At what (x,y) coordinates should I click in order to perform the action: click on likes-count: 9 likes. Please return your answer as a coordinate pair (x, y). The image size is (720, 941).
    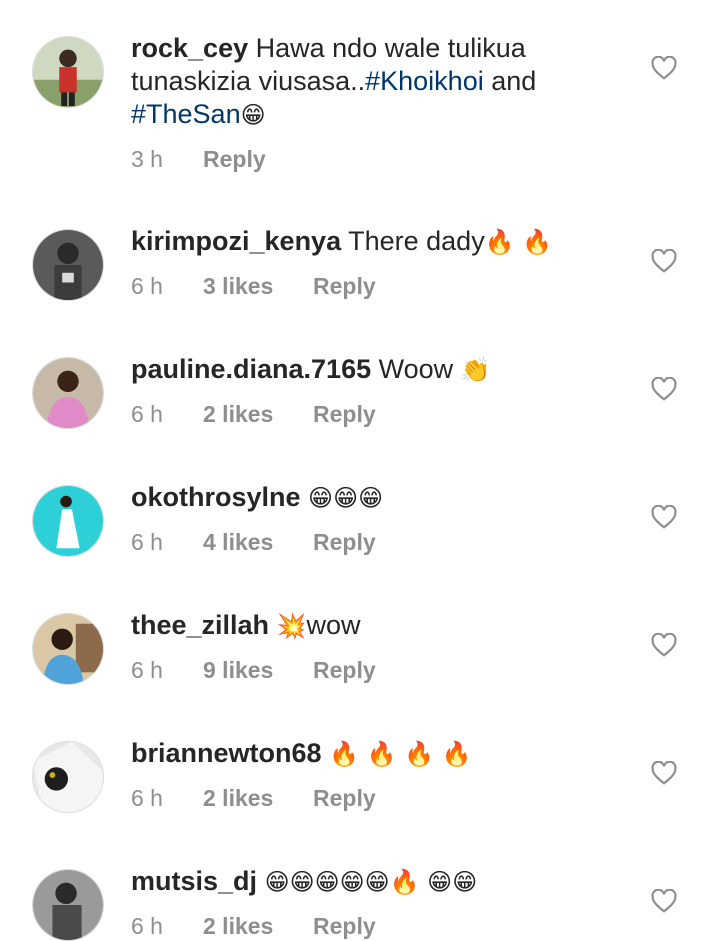
    Looking at the image, I should click on (258, 670).